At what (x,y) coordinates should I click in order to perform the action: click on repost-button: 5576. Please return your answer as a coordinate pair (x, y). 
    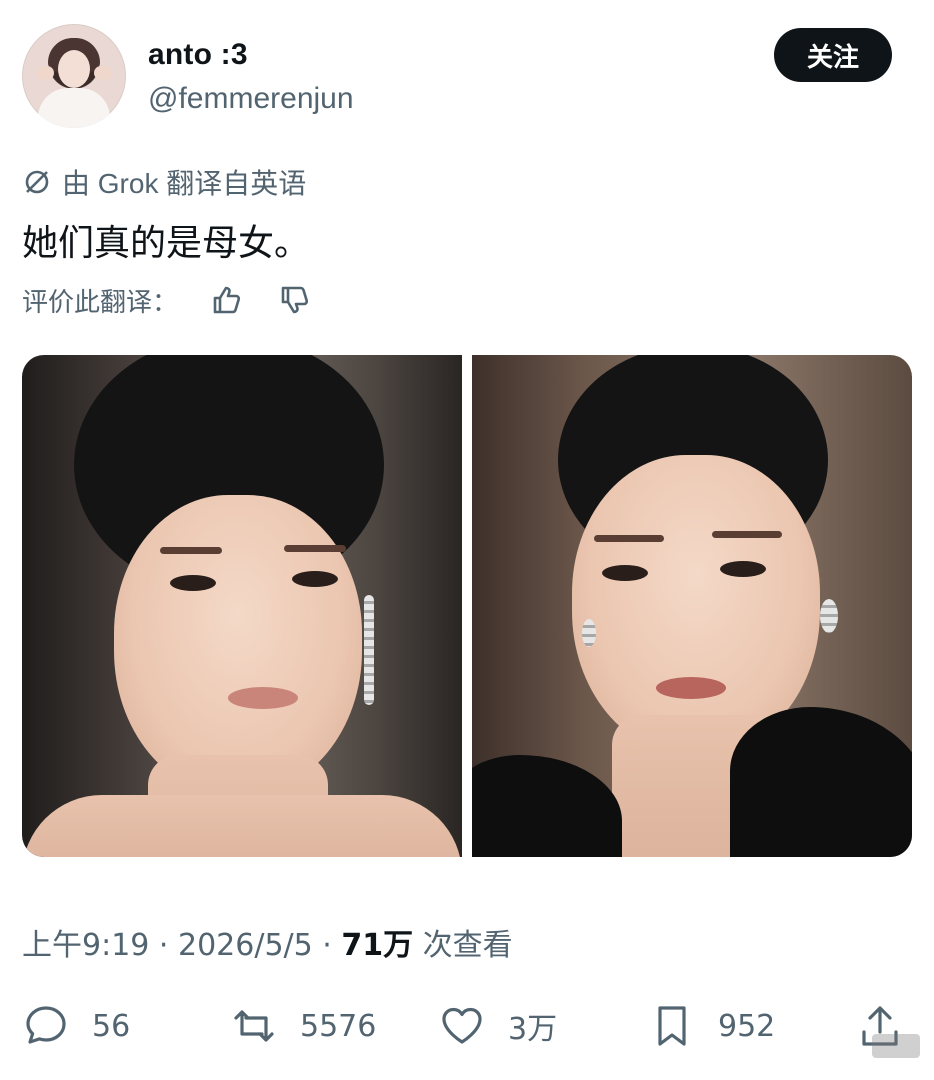
    Looking at the image, I should click on (303, 1026).